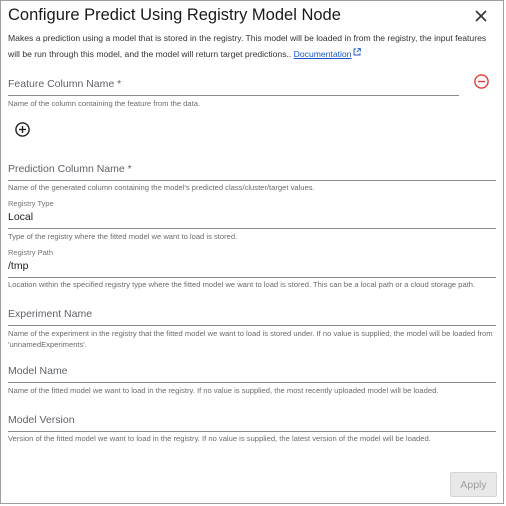 The image size is (506, 506). Describe the element at coordinates (252, 277) in the screenshot. I see `registry-path-input` at that location.